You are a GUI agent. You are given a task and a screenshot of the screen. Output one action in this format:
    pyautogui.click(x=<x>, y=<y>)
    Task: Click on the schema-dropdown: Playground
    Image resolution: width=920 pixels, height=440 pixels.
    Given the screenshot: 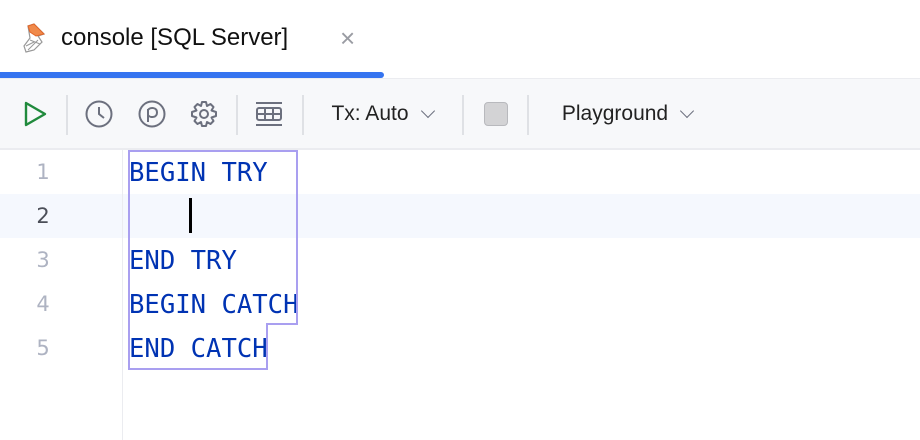 What is the action you would take?
    pyautogui.click(x=627, y=114)
    